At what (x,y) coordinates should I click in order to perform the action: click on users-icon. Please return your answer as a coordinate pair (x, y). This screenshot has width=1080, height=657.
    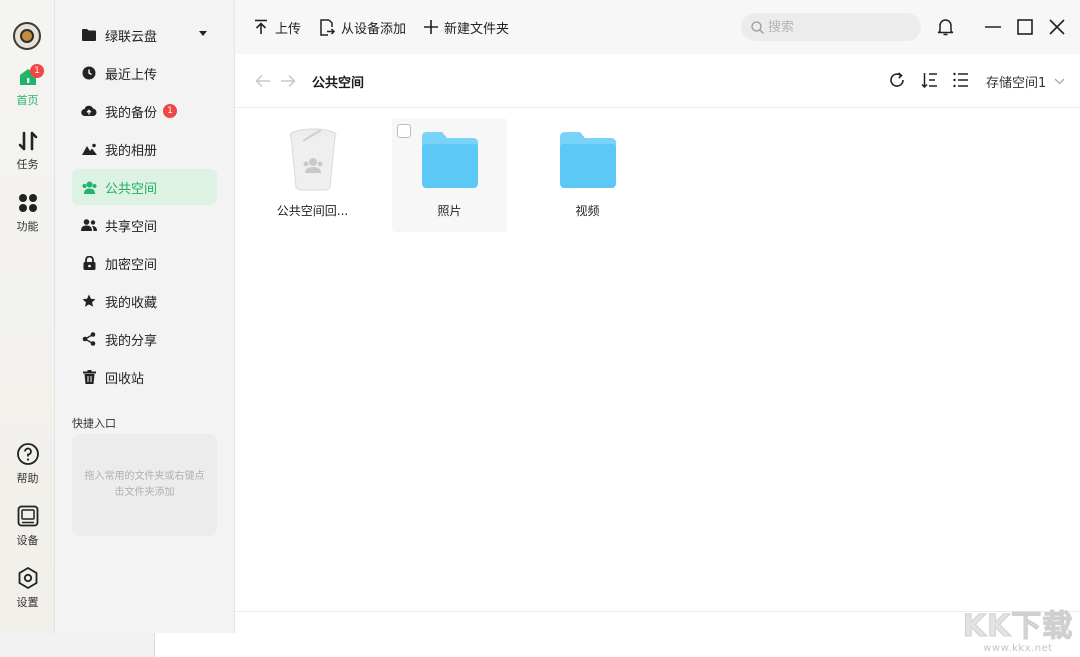
    Looking at the image, I should click on (89, 225).